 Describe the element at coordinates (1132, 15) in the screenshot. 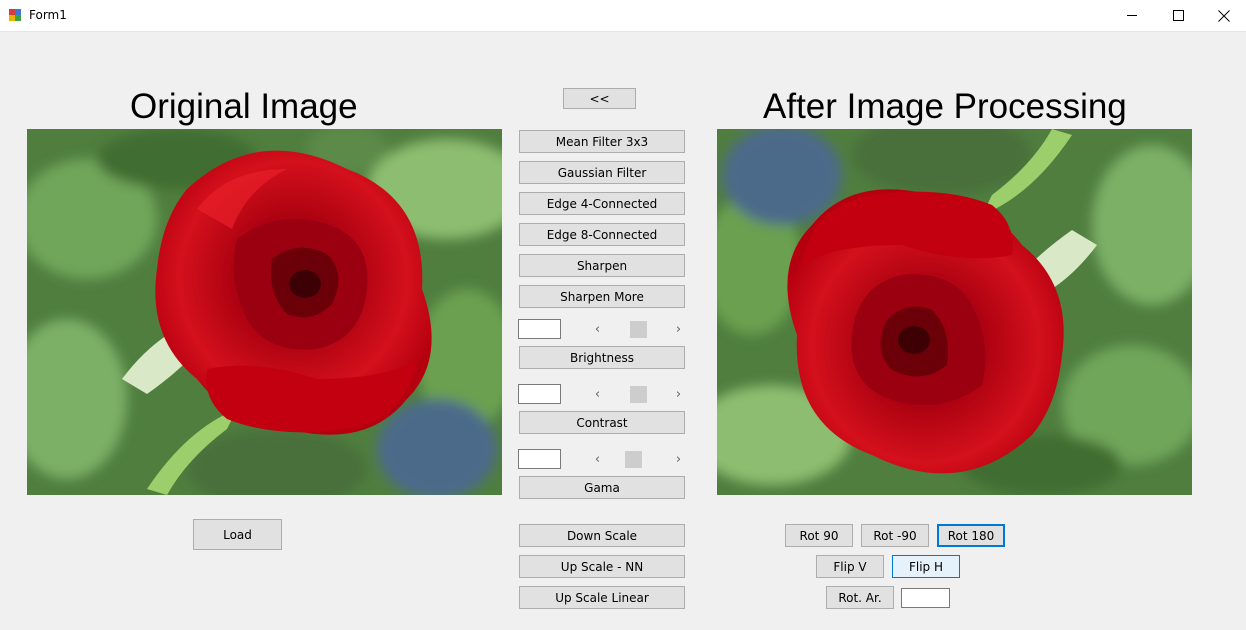

I see `minimize-icon` at that location.